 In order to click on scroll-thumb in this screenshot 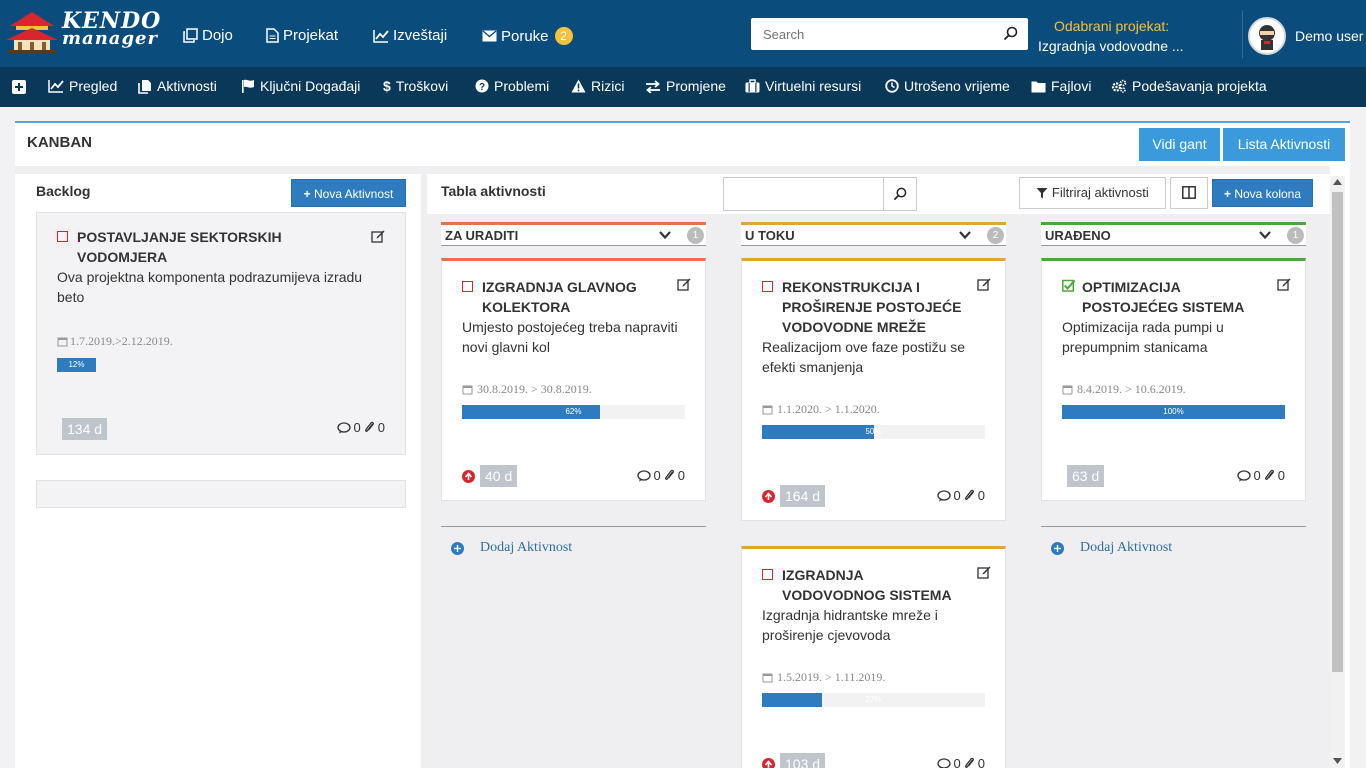, I will do `click(1337, 432)`.